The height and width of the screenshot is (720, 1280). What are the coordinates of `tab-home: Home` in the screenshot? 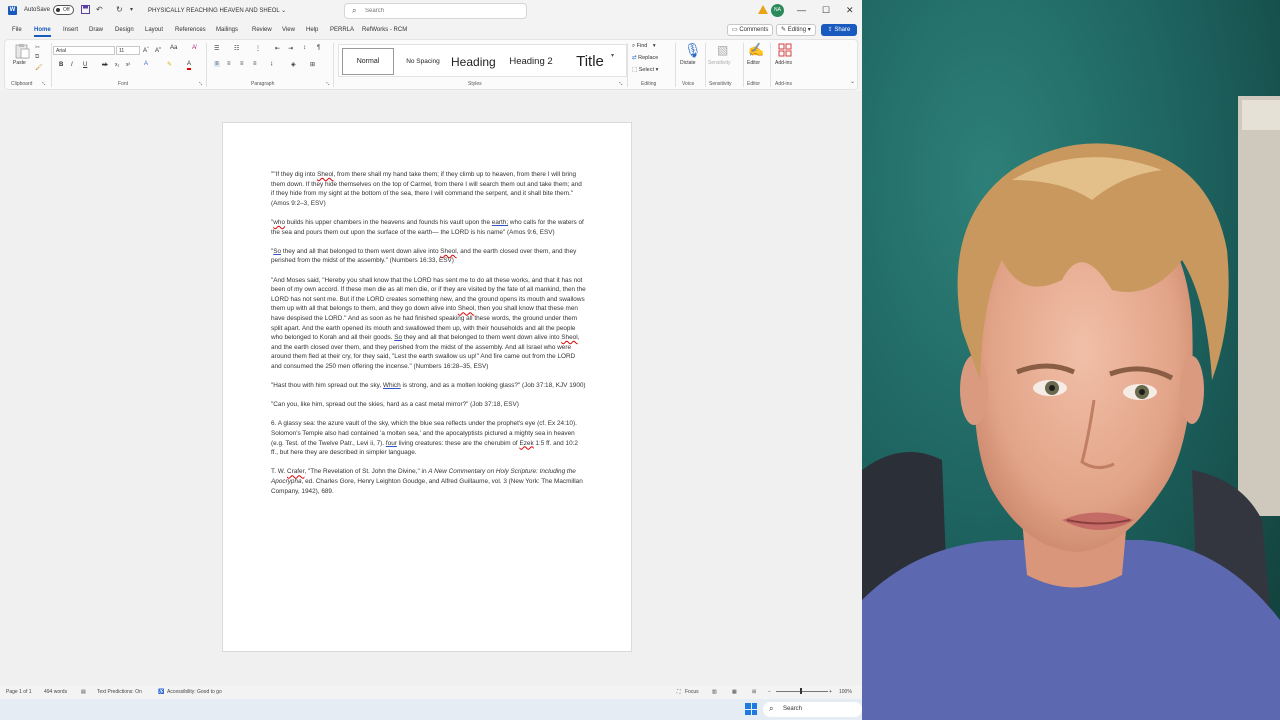 It's located at (42, 32).